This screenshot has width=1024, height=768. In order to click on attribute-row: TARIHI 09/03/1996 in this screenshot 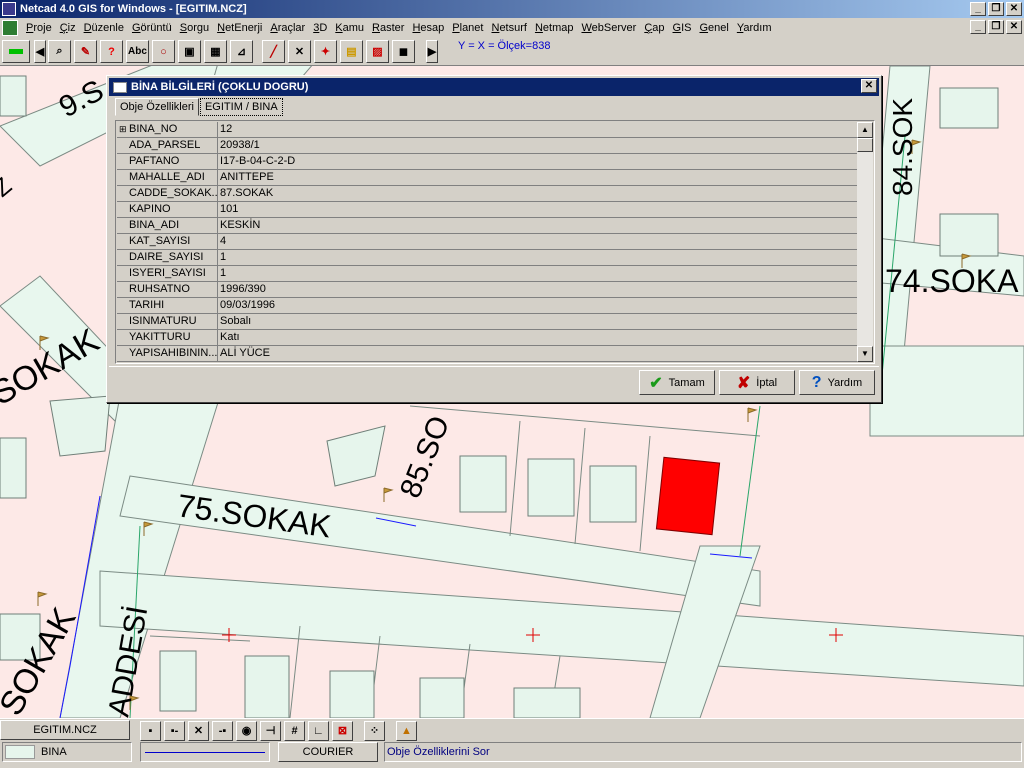, I will do `click(487, 306)`.